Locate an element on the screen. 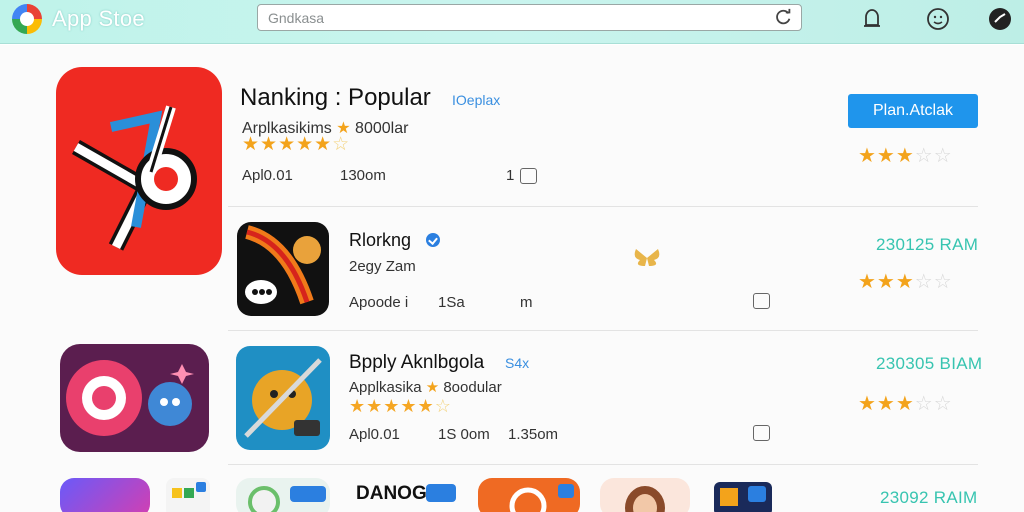  app-price-bpply: 230305 BIAM is located at coordinates (929, 363).